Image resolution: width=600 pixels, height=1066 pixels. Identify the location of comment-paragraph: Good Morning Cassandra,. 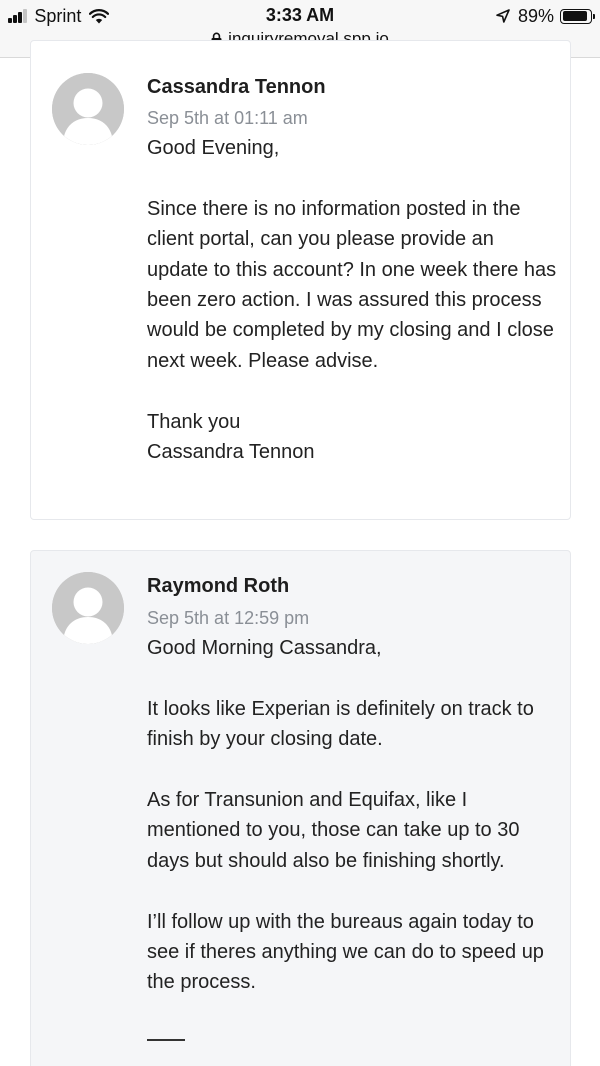
(264, 648).